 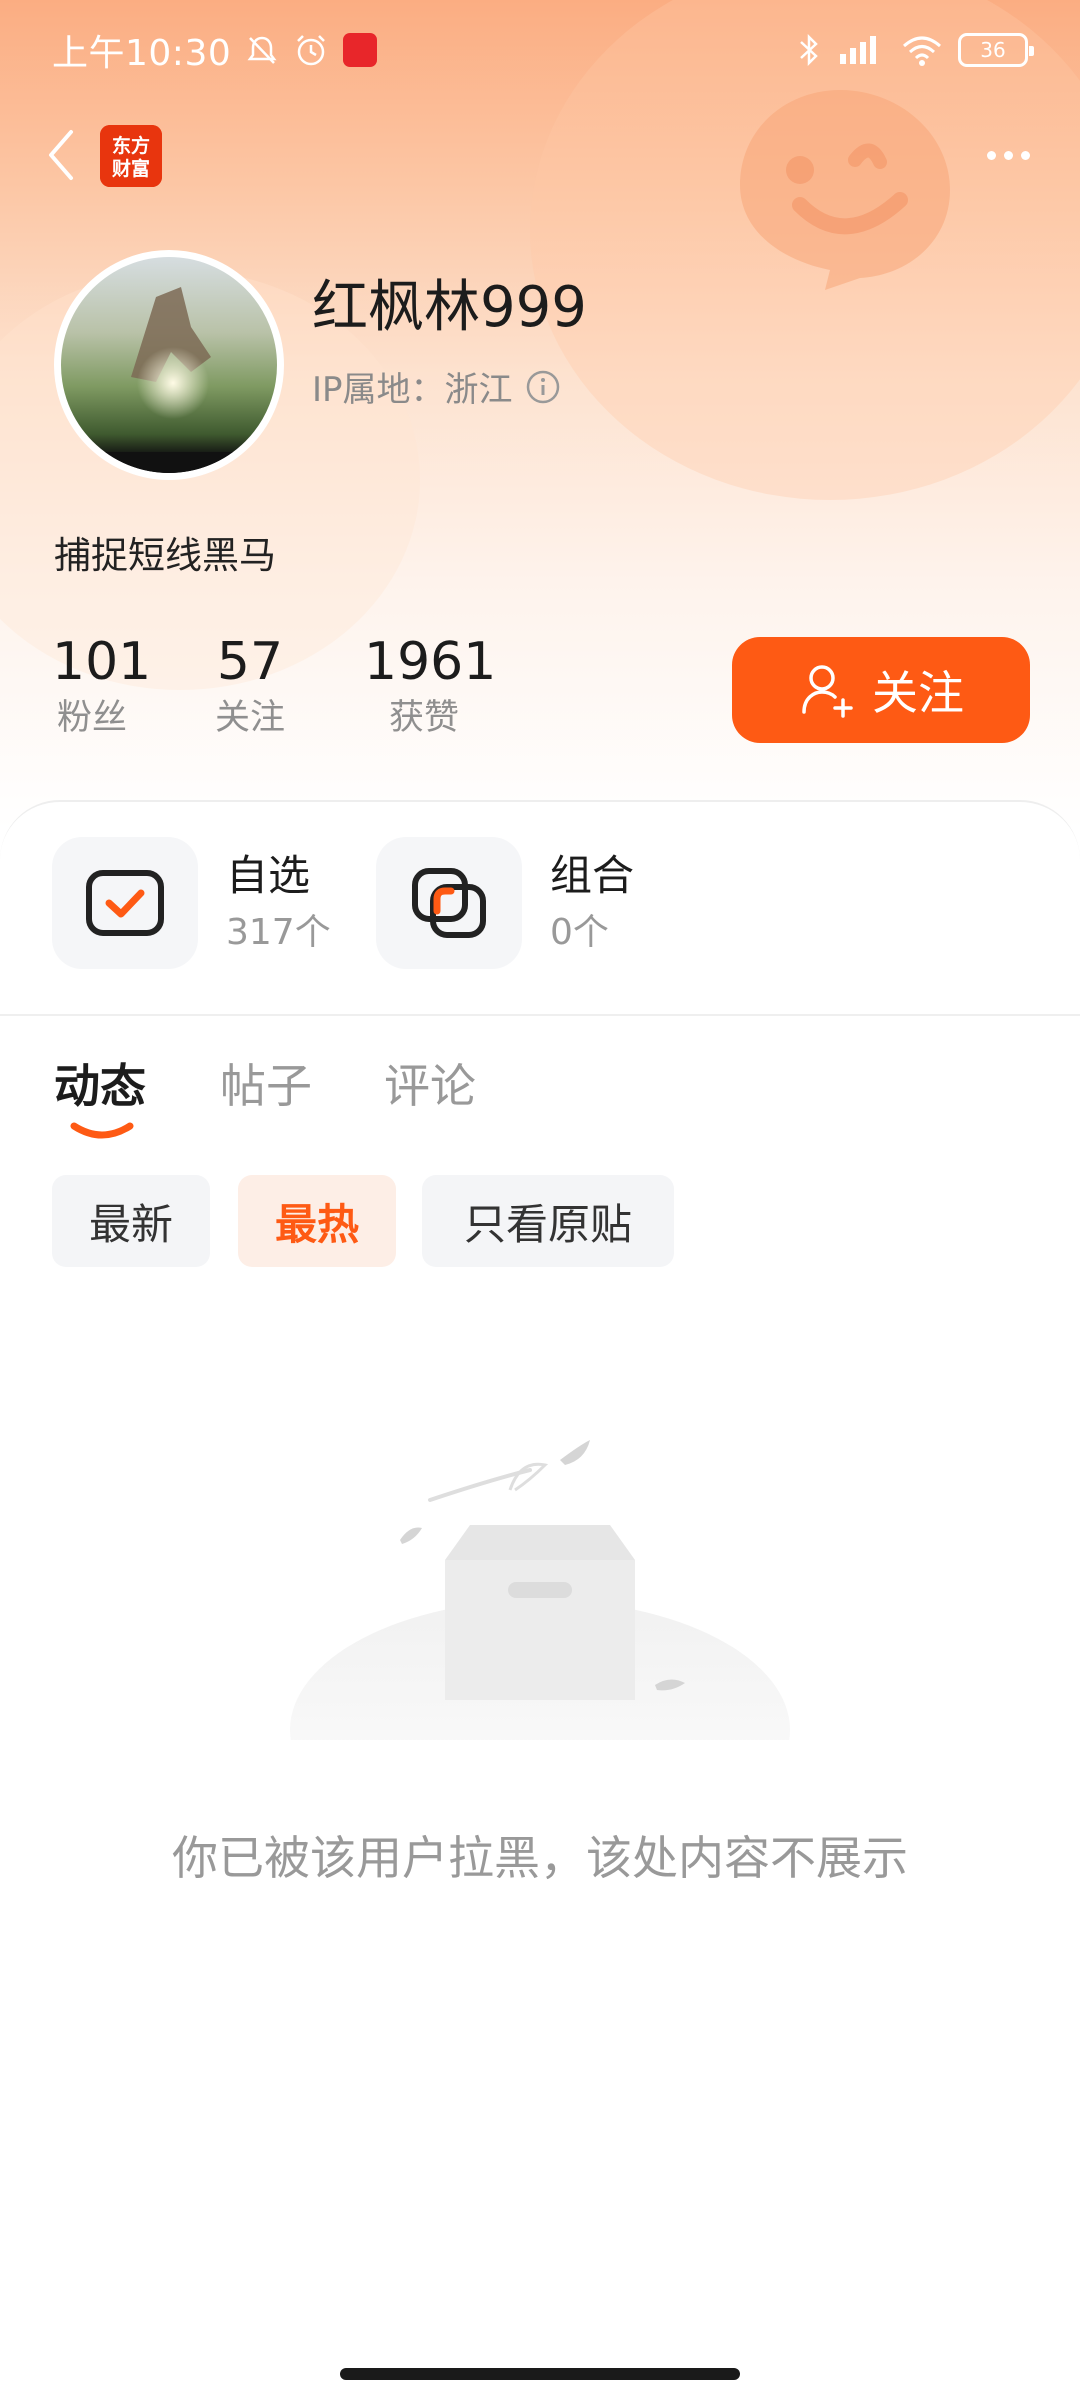 I want to click on eastmoney-logo-icon: 东方 财富, so click(x=131, y=156).